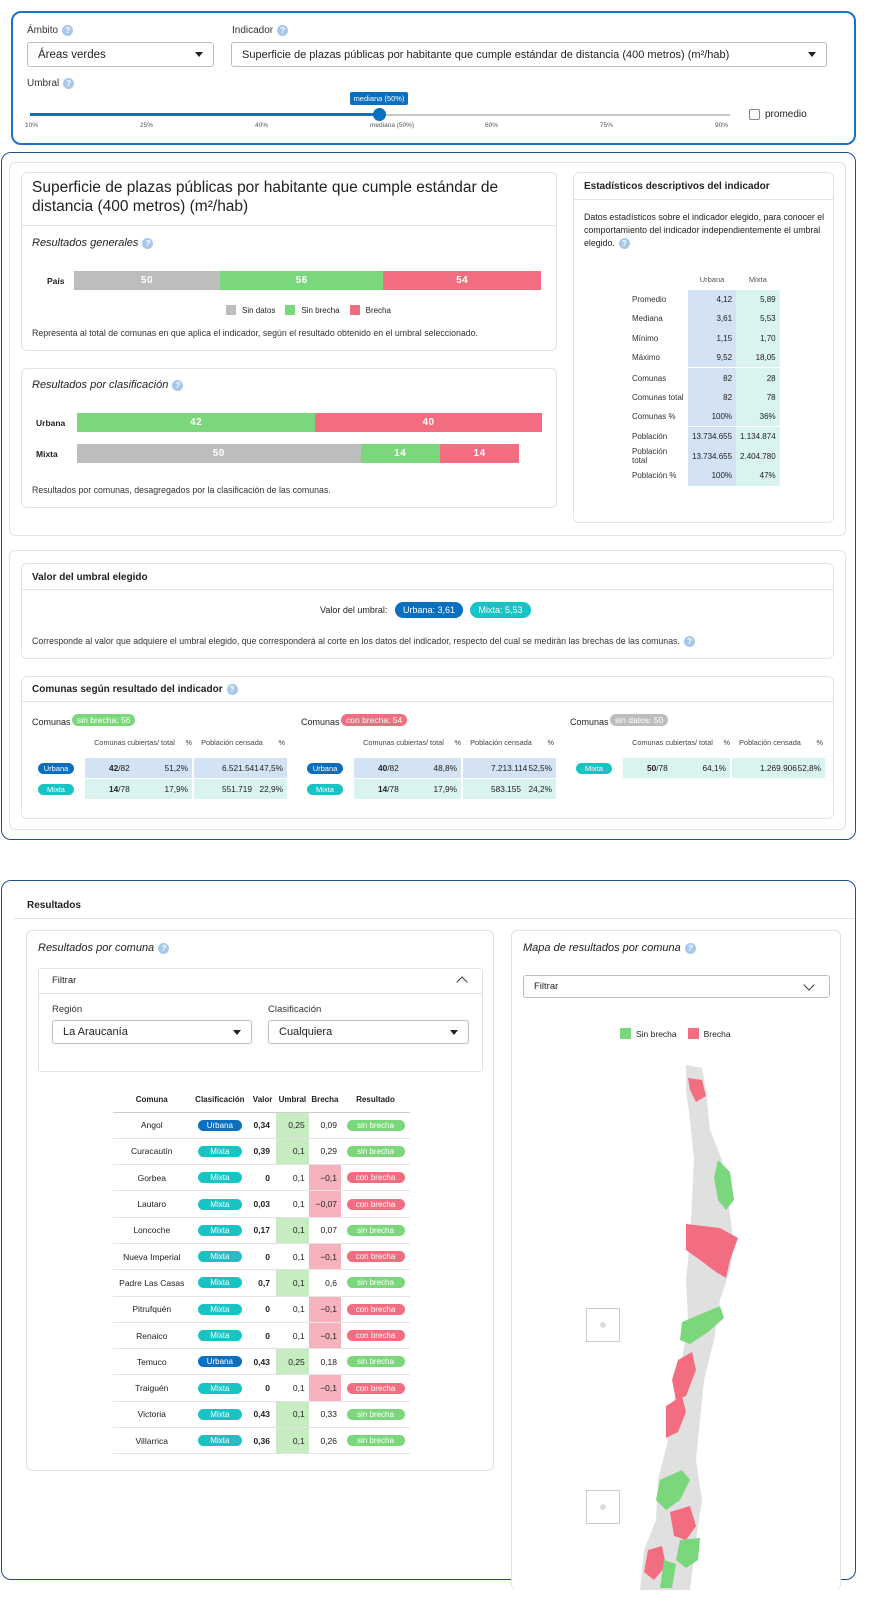  I want to click on comunas-cell: 14/78 17,9%, so click(407, 789).